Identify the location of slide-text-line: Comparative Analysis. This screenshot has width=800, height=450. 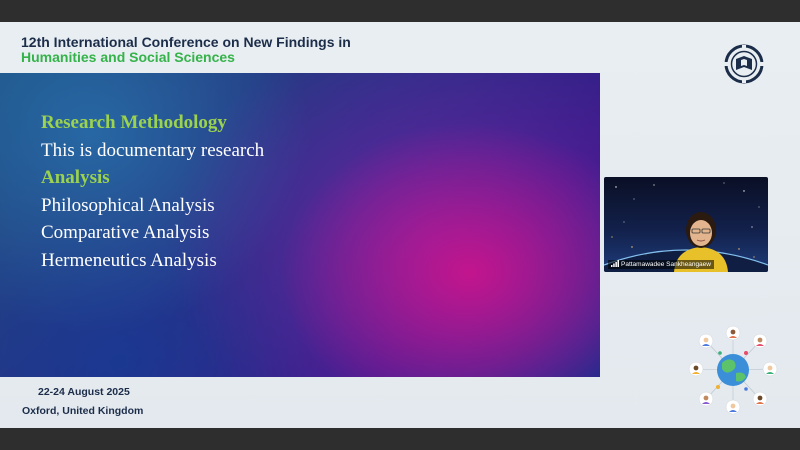
(125, 232).